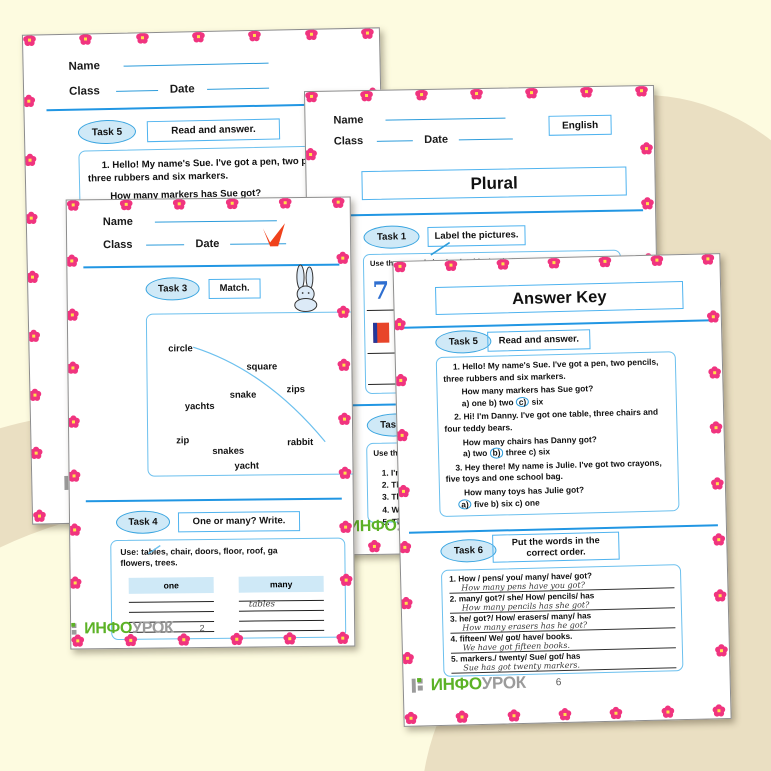 The image size is (771, 771). What do you see at coordinates (200, 405) in the screenshot?
I see `task3-word-yachts: yachts` at bounding box center [200, 405].